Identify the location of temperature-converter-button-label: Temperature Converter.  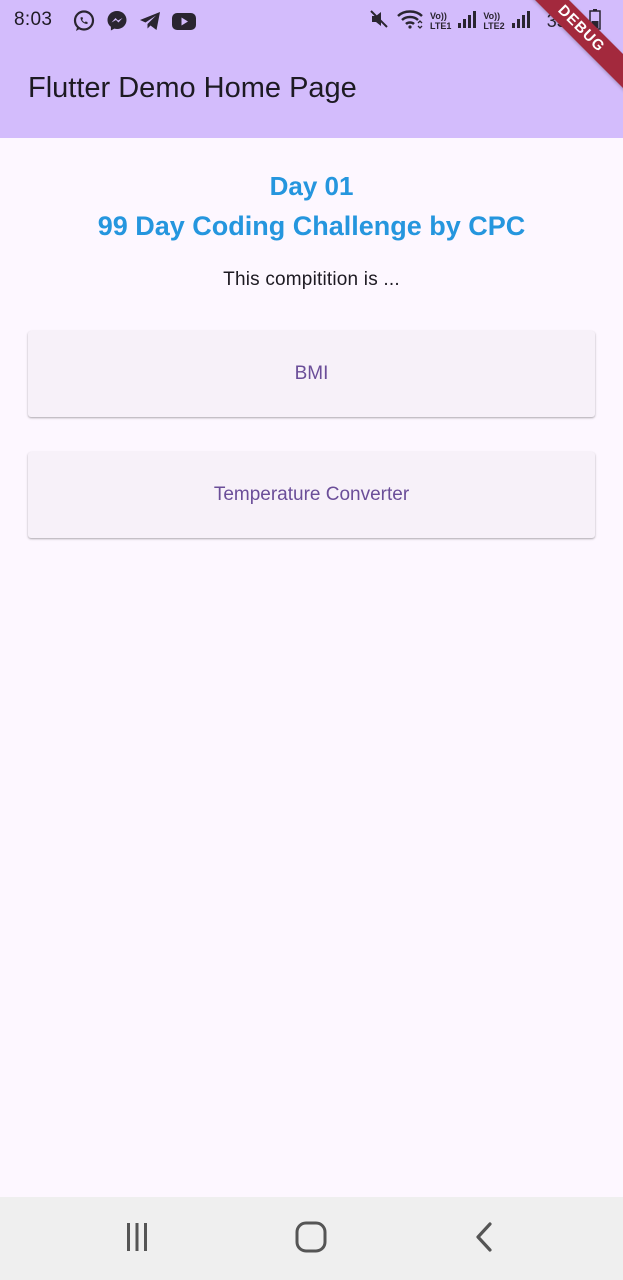
(311, 494).